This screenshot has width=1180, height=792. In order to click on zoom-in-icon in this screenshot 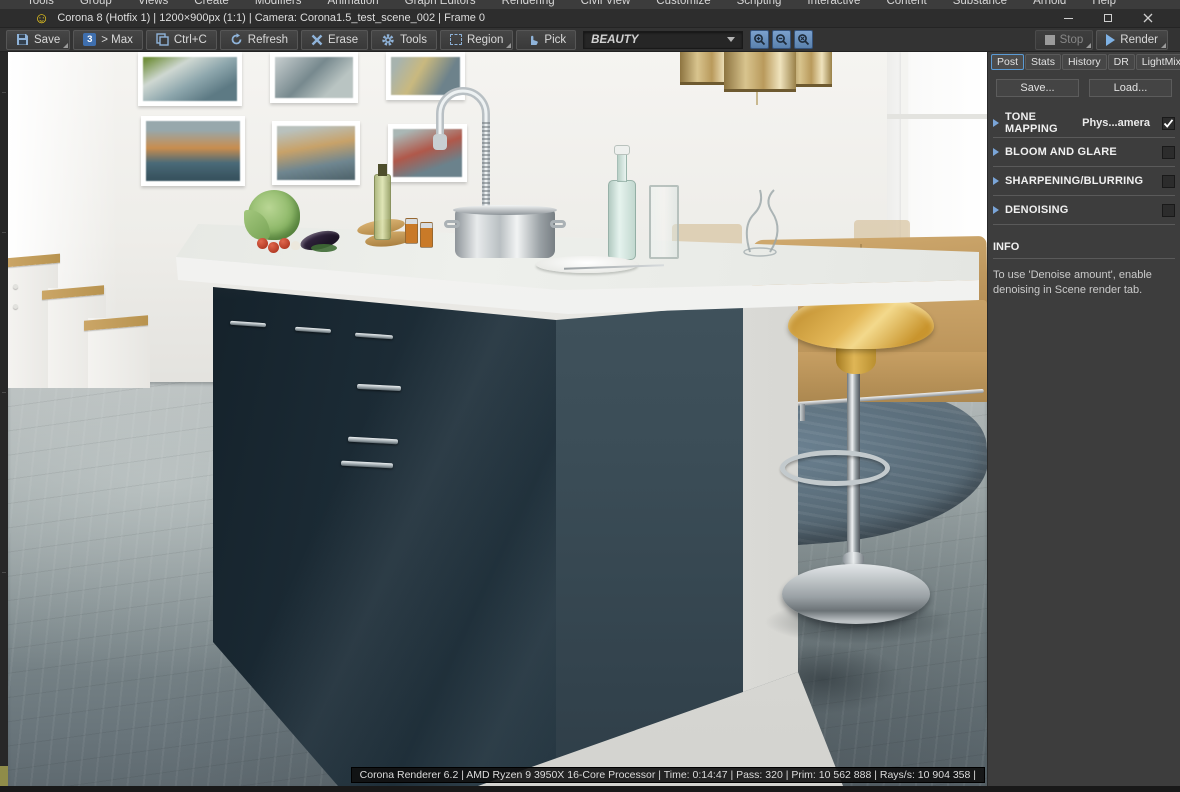, I will do `click(760, 40)`.